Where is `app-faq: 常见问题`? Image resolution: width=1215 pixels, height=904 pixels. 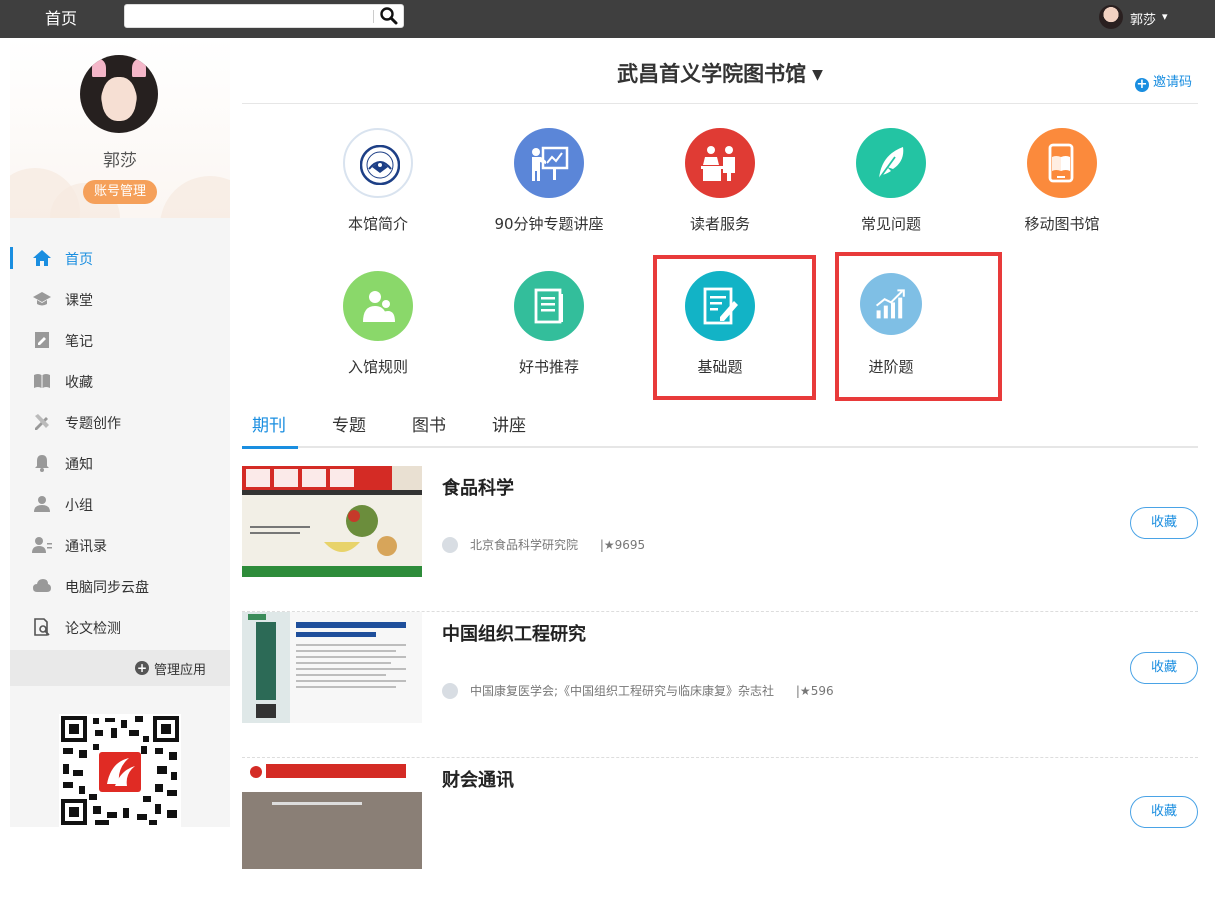 app-faq: 常见问题 is located at coordinates (891, 188).